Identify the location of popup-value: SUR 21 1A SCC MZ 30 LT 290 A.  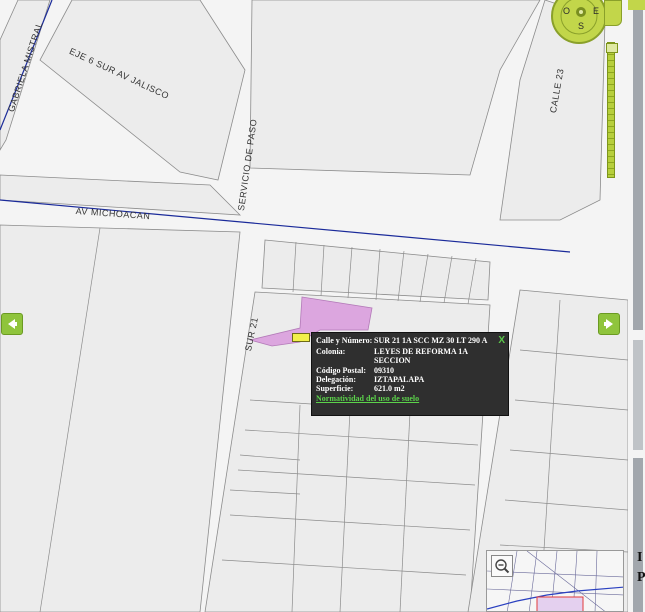
(431, 340).